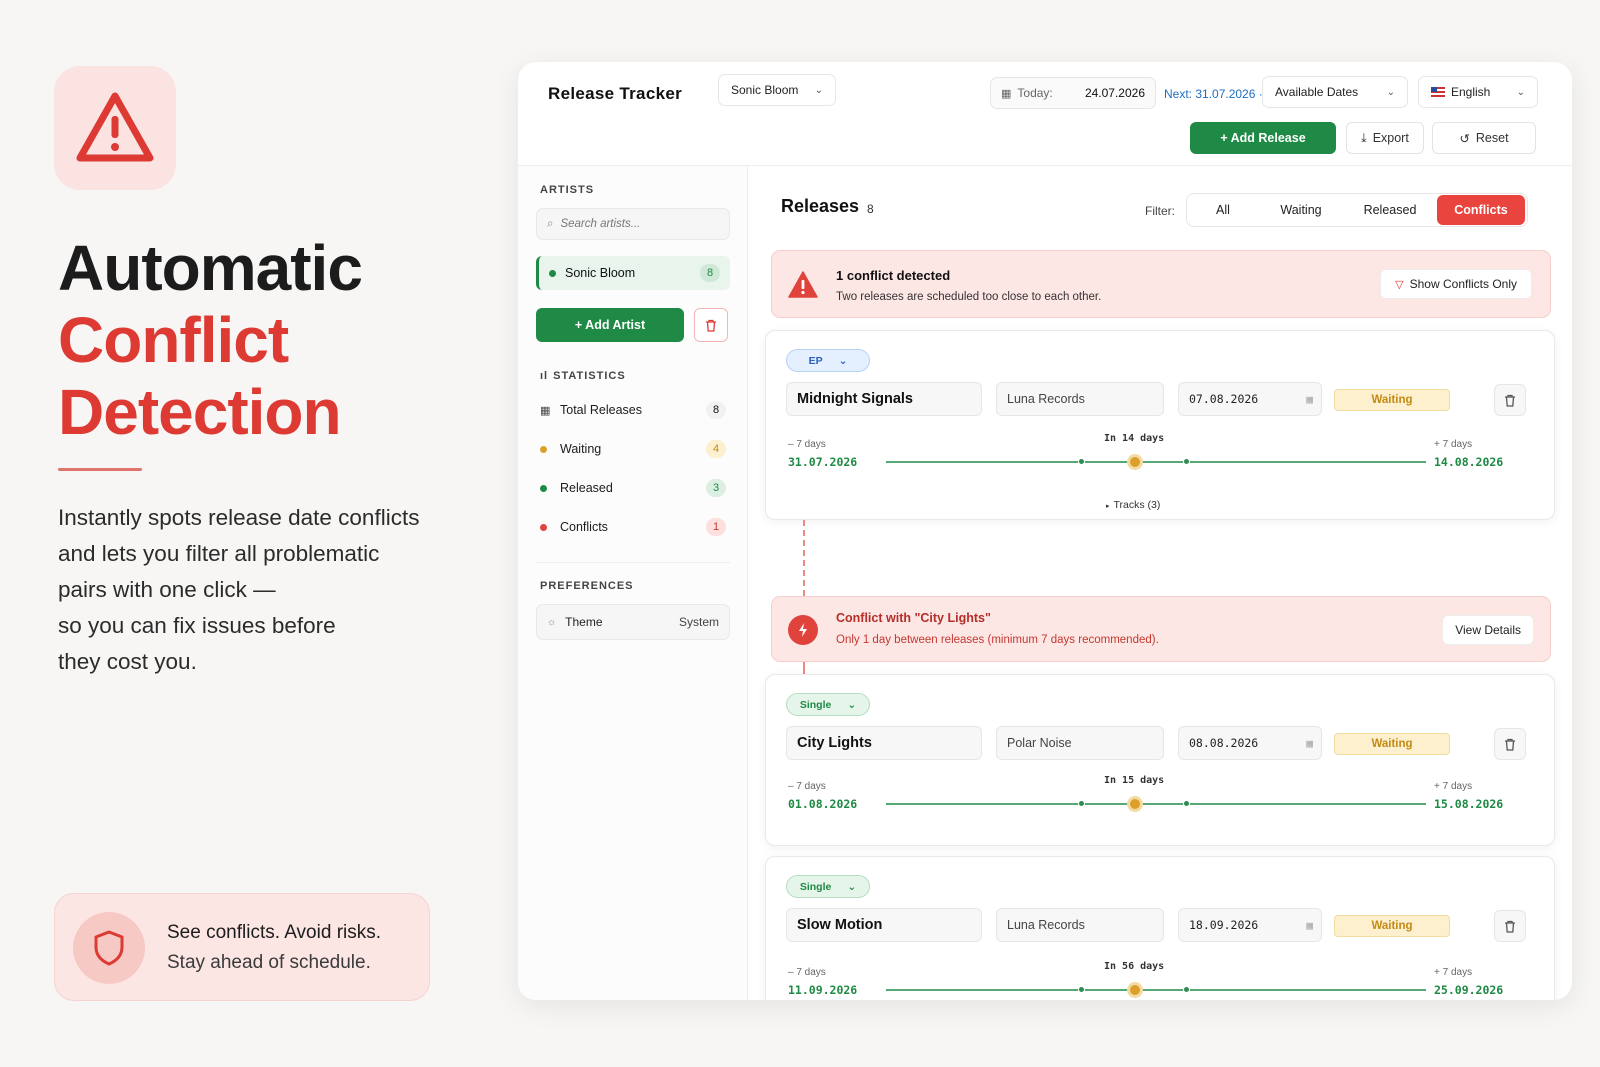 This screenshot has width=1600, height=1067. What do you see at coordinates (1134, 780) in the screenshot?
I see `timeline-countdown: In 15 days` at bounding box center [1134, 780].